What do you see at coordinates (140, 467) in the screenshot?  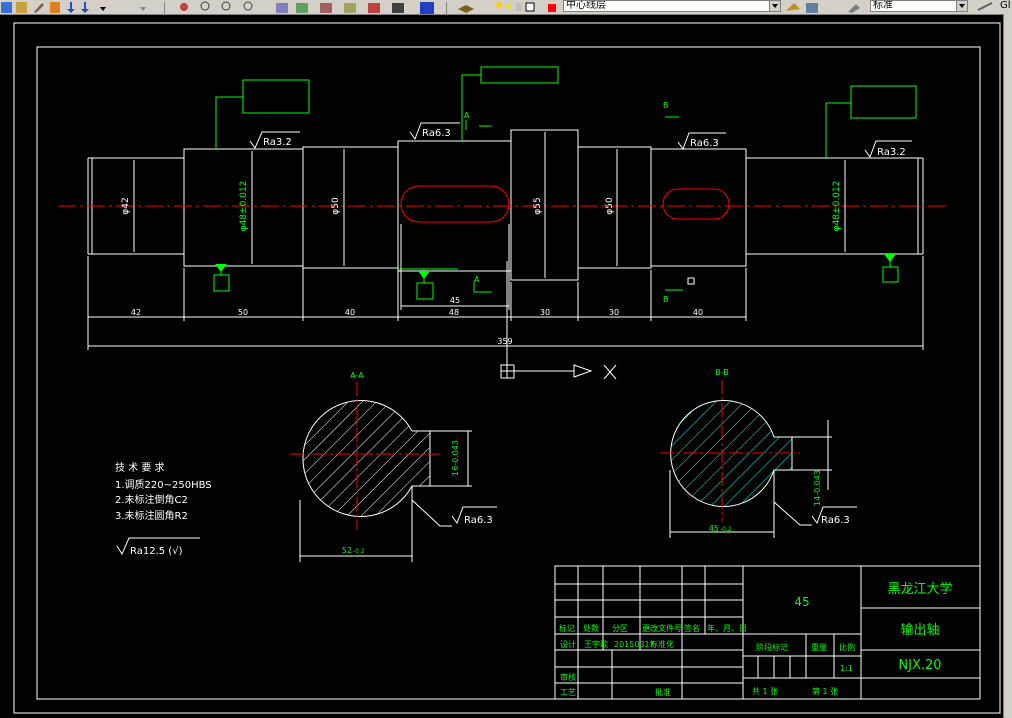 I see `tech-notes-title: 技 术 要 求` at bounding box center [140, 467].